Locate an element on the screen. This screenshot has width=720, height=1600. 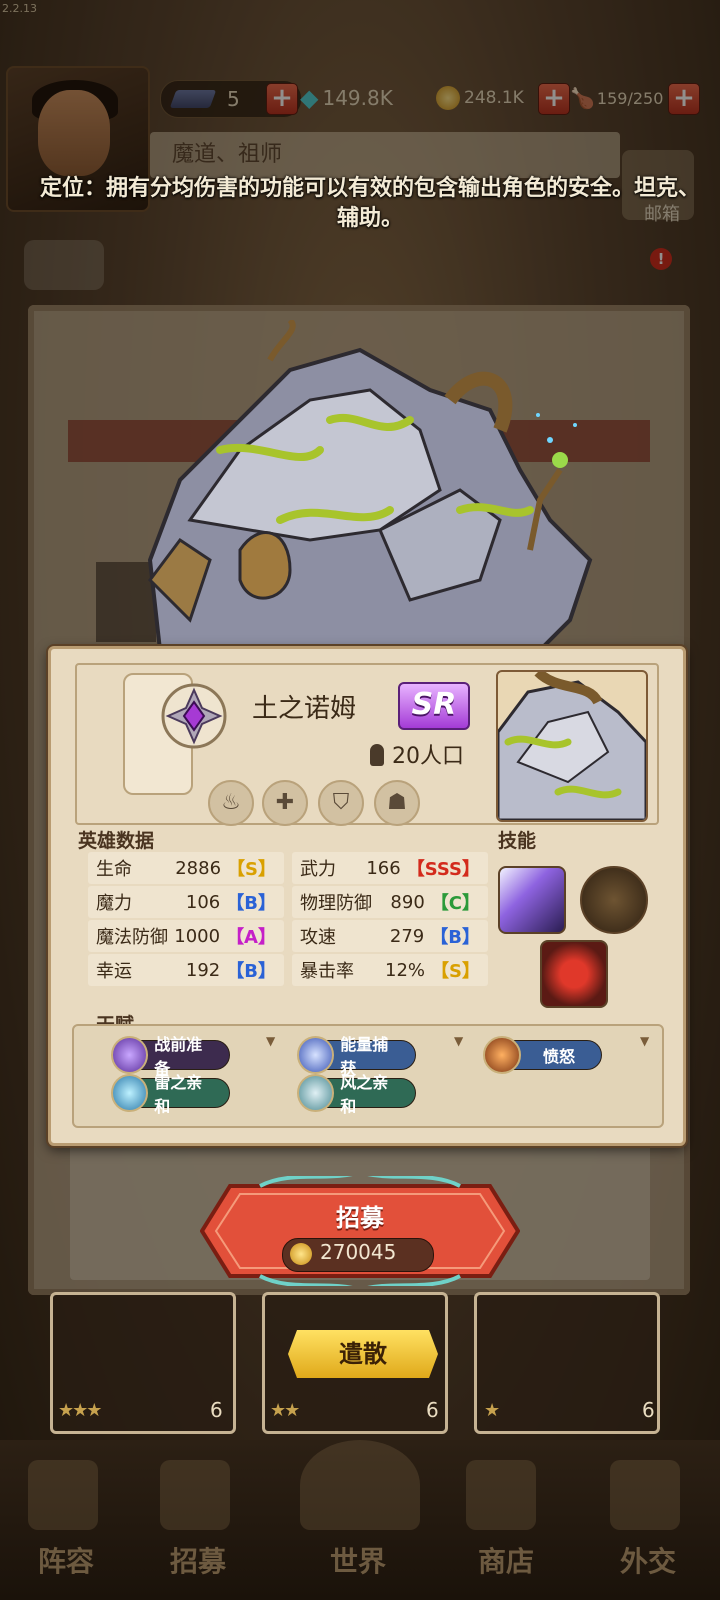
helmet-icon is located at coordinates (63, 1495).